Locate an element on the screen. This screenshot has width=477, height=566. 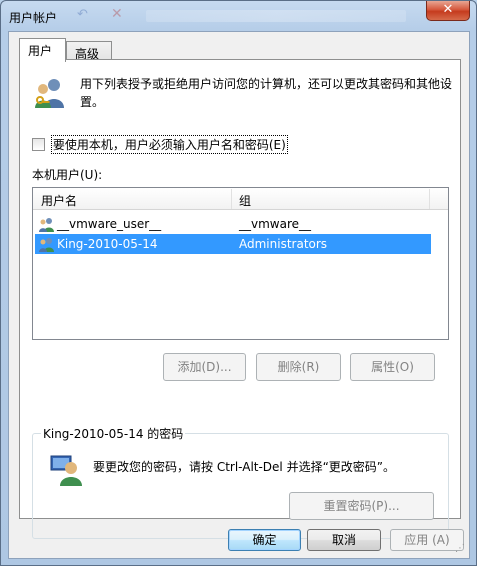
title-bar: 用户帐户 ↶ ✕ ✕ is located at coordinates (238, 16).